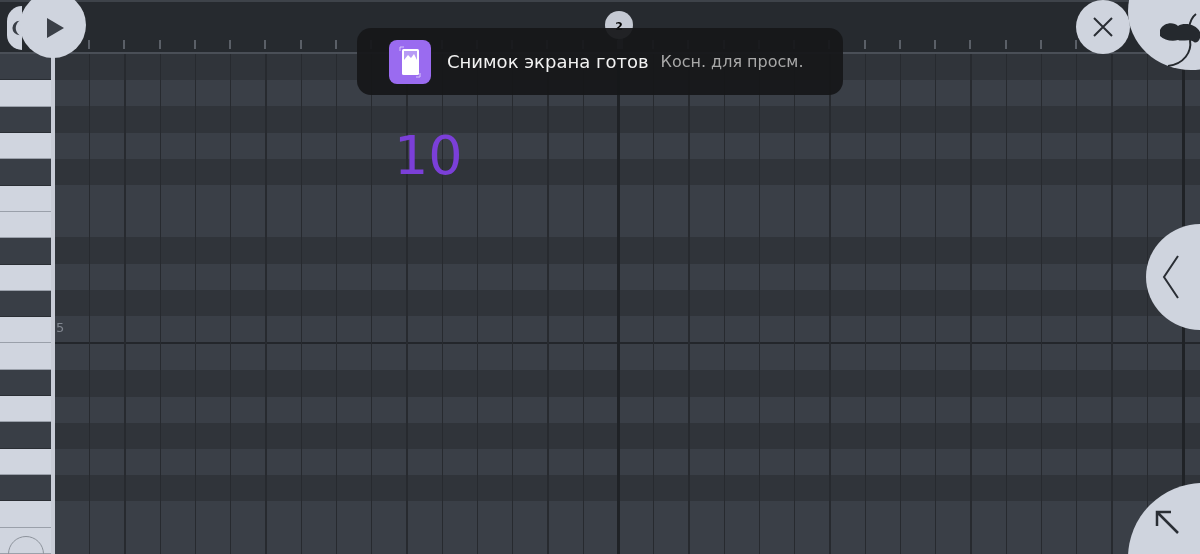 The width and height of the screenshot is (1200, 554). I want to click on close-icon, so click(1103, 27).